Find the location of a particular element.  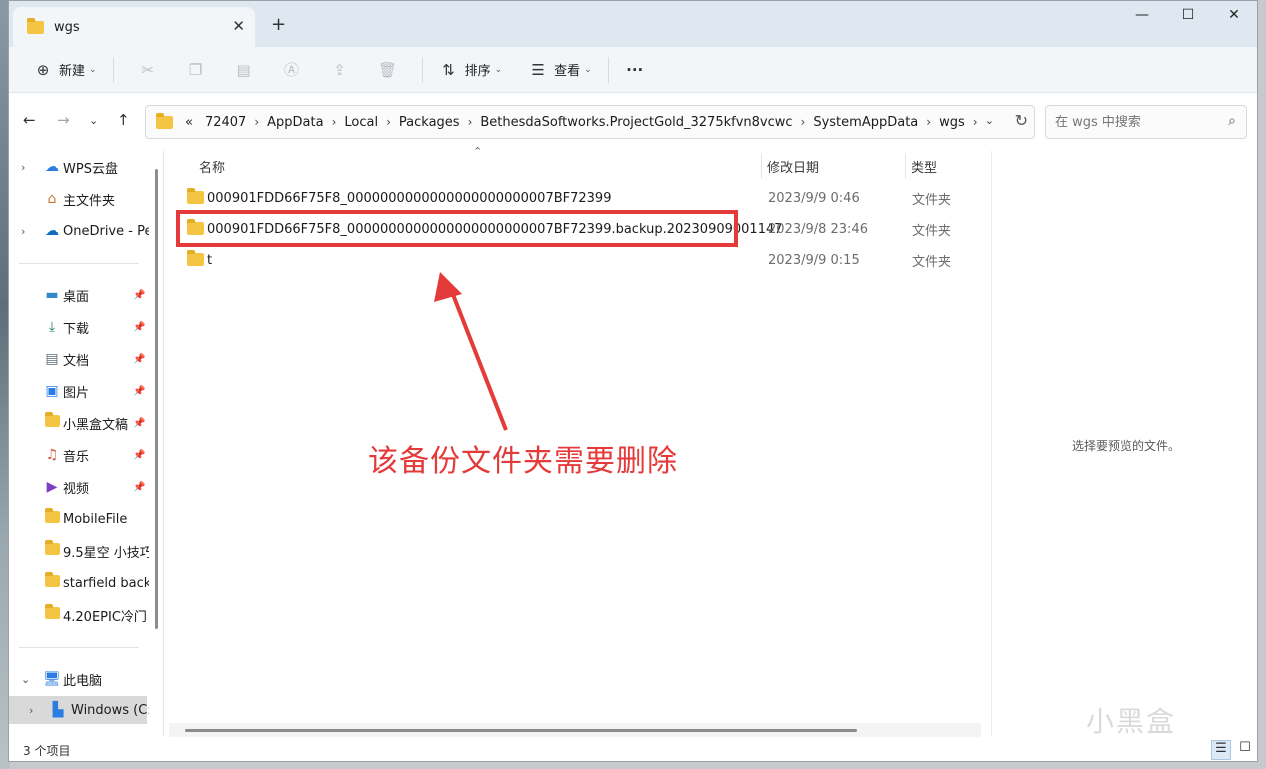

sidebar-item-wps-cloud: › ☁ WPS云盘 is located at coordinates (79, 167).